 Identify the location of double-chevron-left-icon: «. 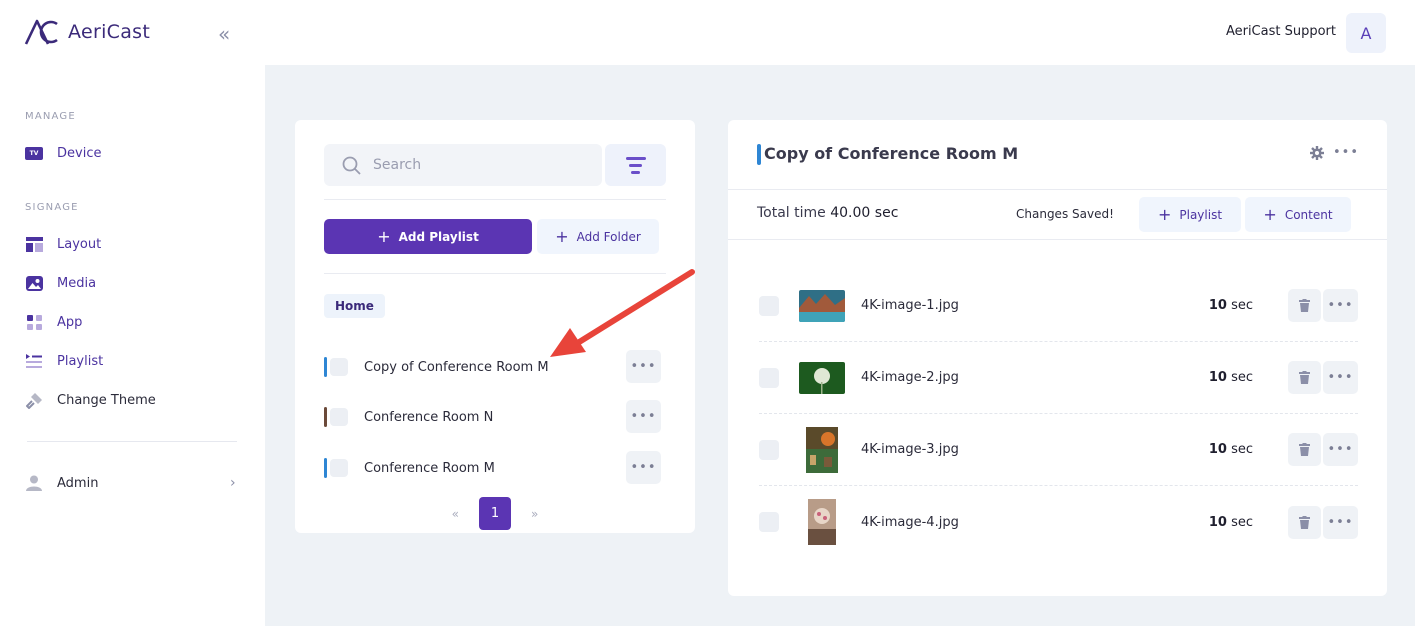
(224, 34).